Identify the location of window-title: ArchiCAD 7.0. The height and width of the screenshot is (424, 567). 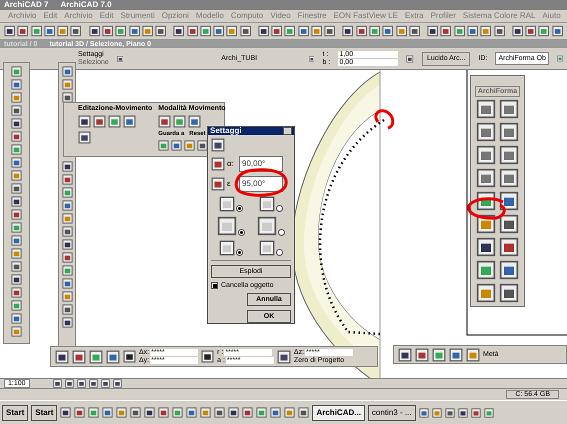
(86, 5).